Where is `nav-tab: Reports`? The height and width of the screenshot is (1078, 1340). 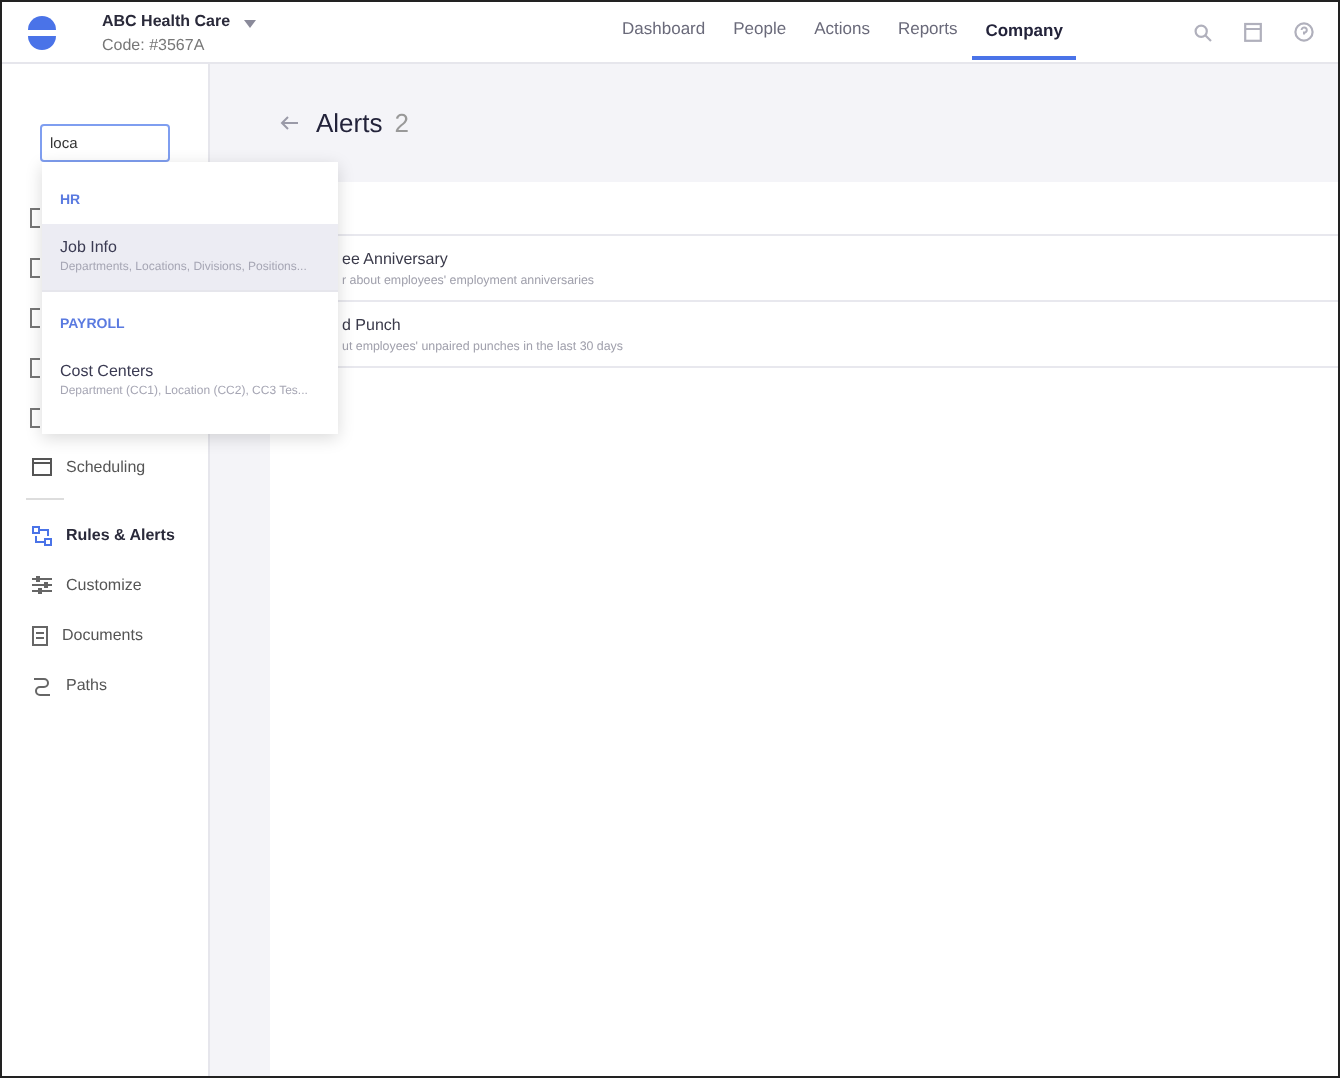 nav-tab: Reports is located at coordinates (927, 31).